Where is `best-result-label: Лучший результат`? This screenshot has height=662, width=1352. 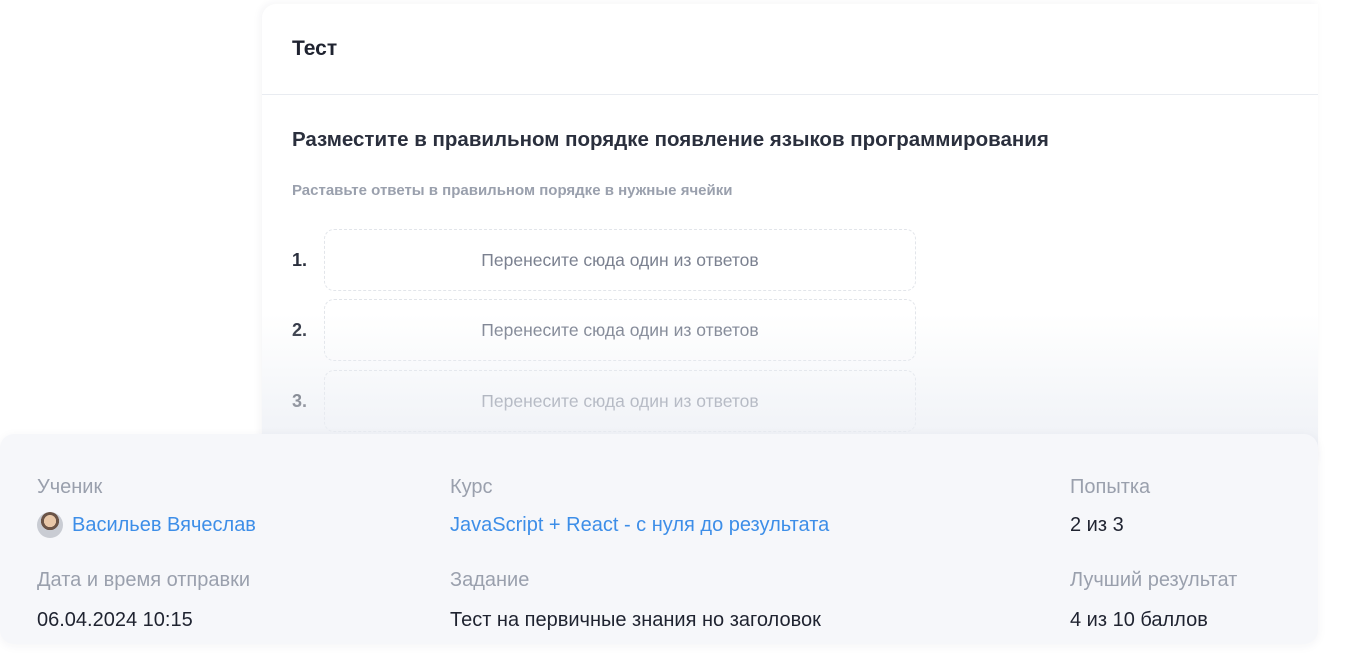
best-result-label: Лучший результат is located at coordinates (1154, 580).